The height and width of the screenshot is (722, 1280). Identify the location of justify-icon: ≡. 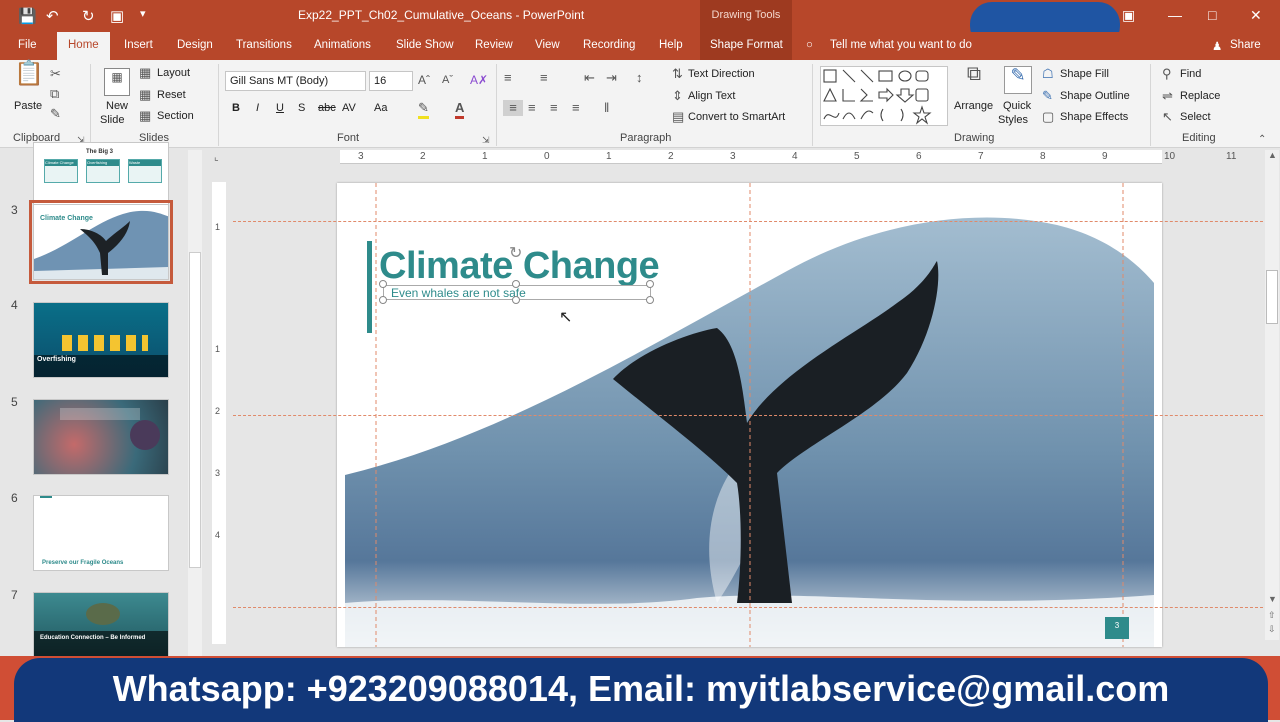
(576, 108).